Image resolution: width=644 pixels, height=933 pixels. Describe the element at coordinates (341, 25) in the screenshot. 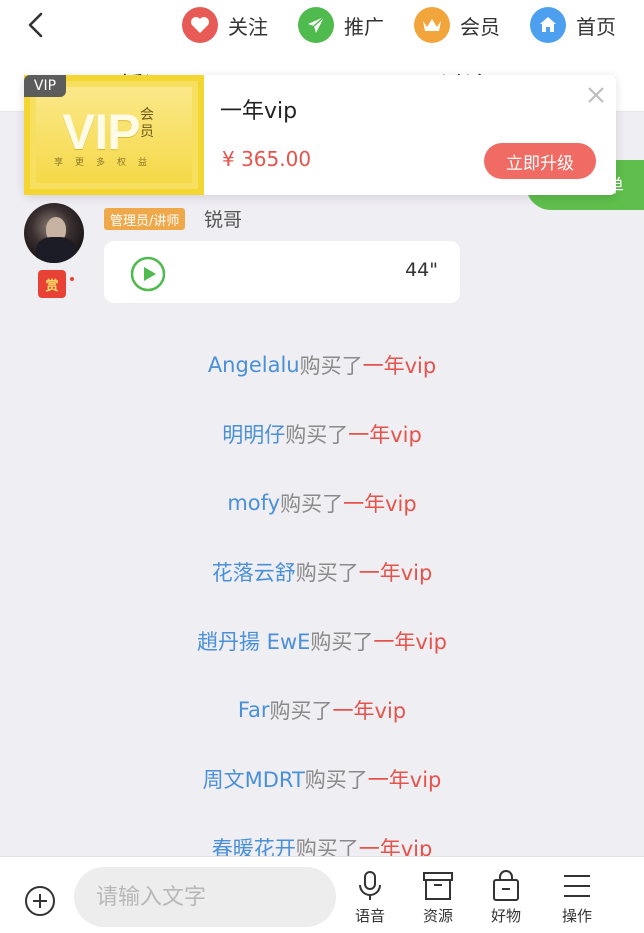

I see `nav-promote: 推广` at that location.